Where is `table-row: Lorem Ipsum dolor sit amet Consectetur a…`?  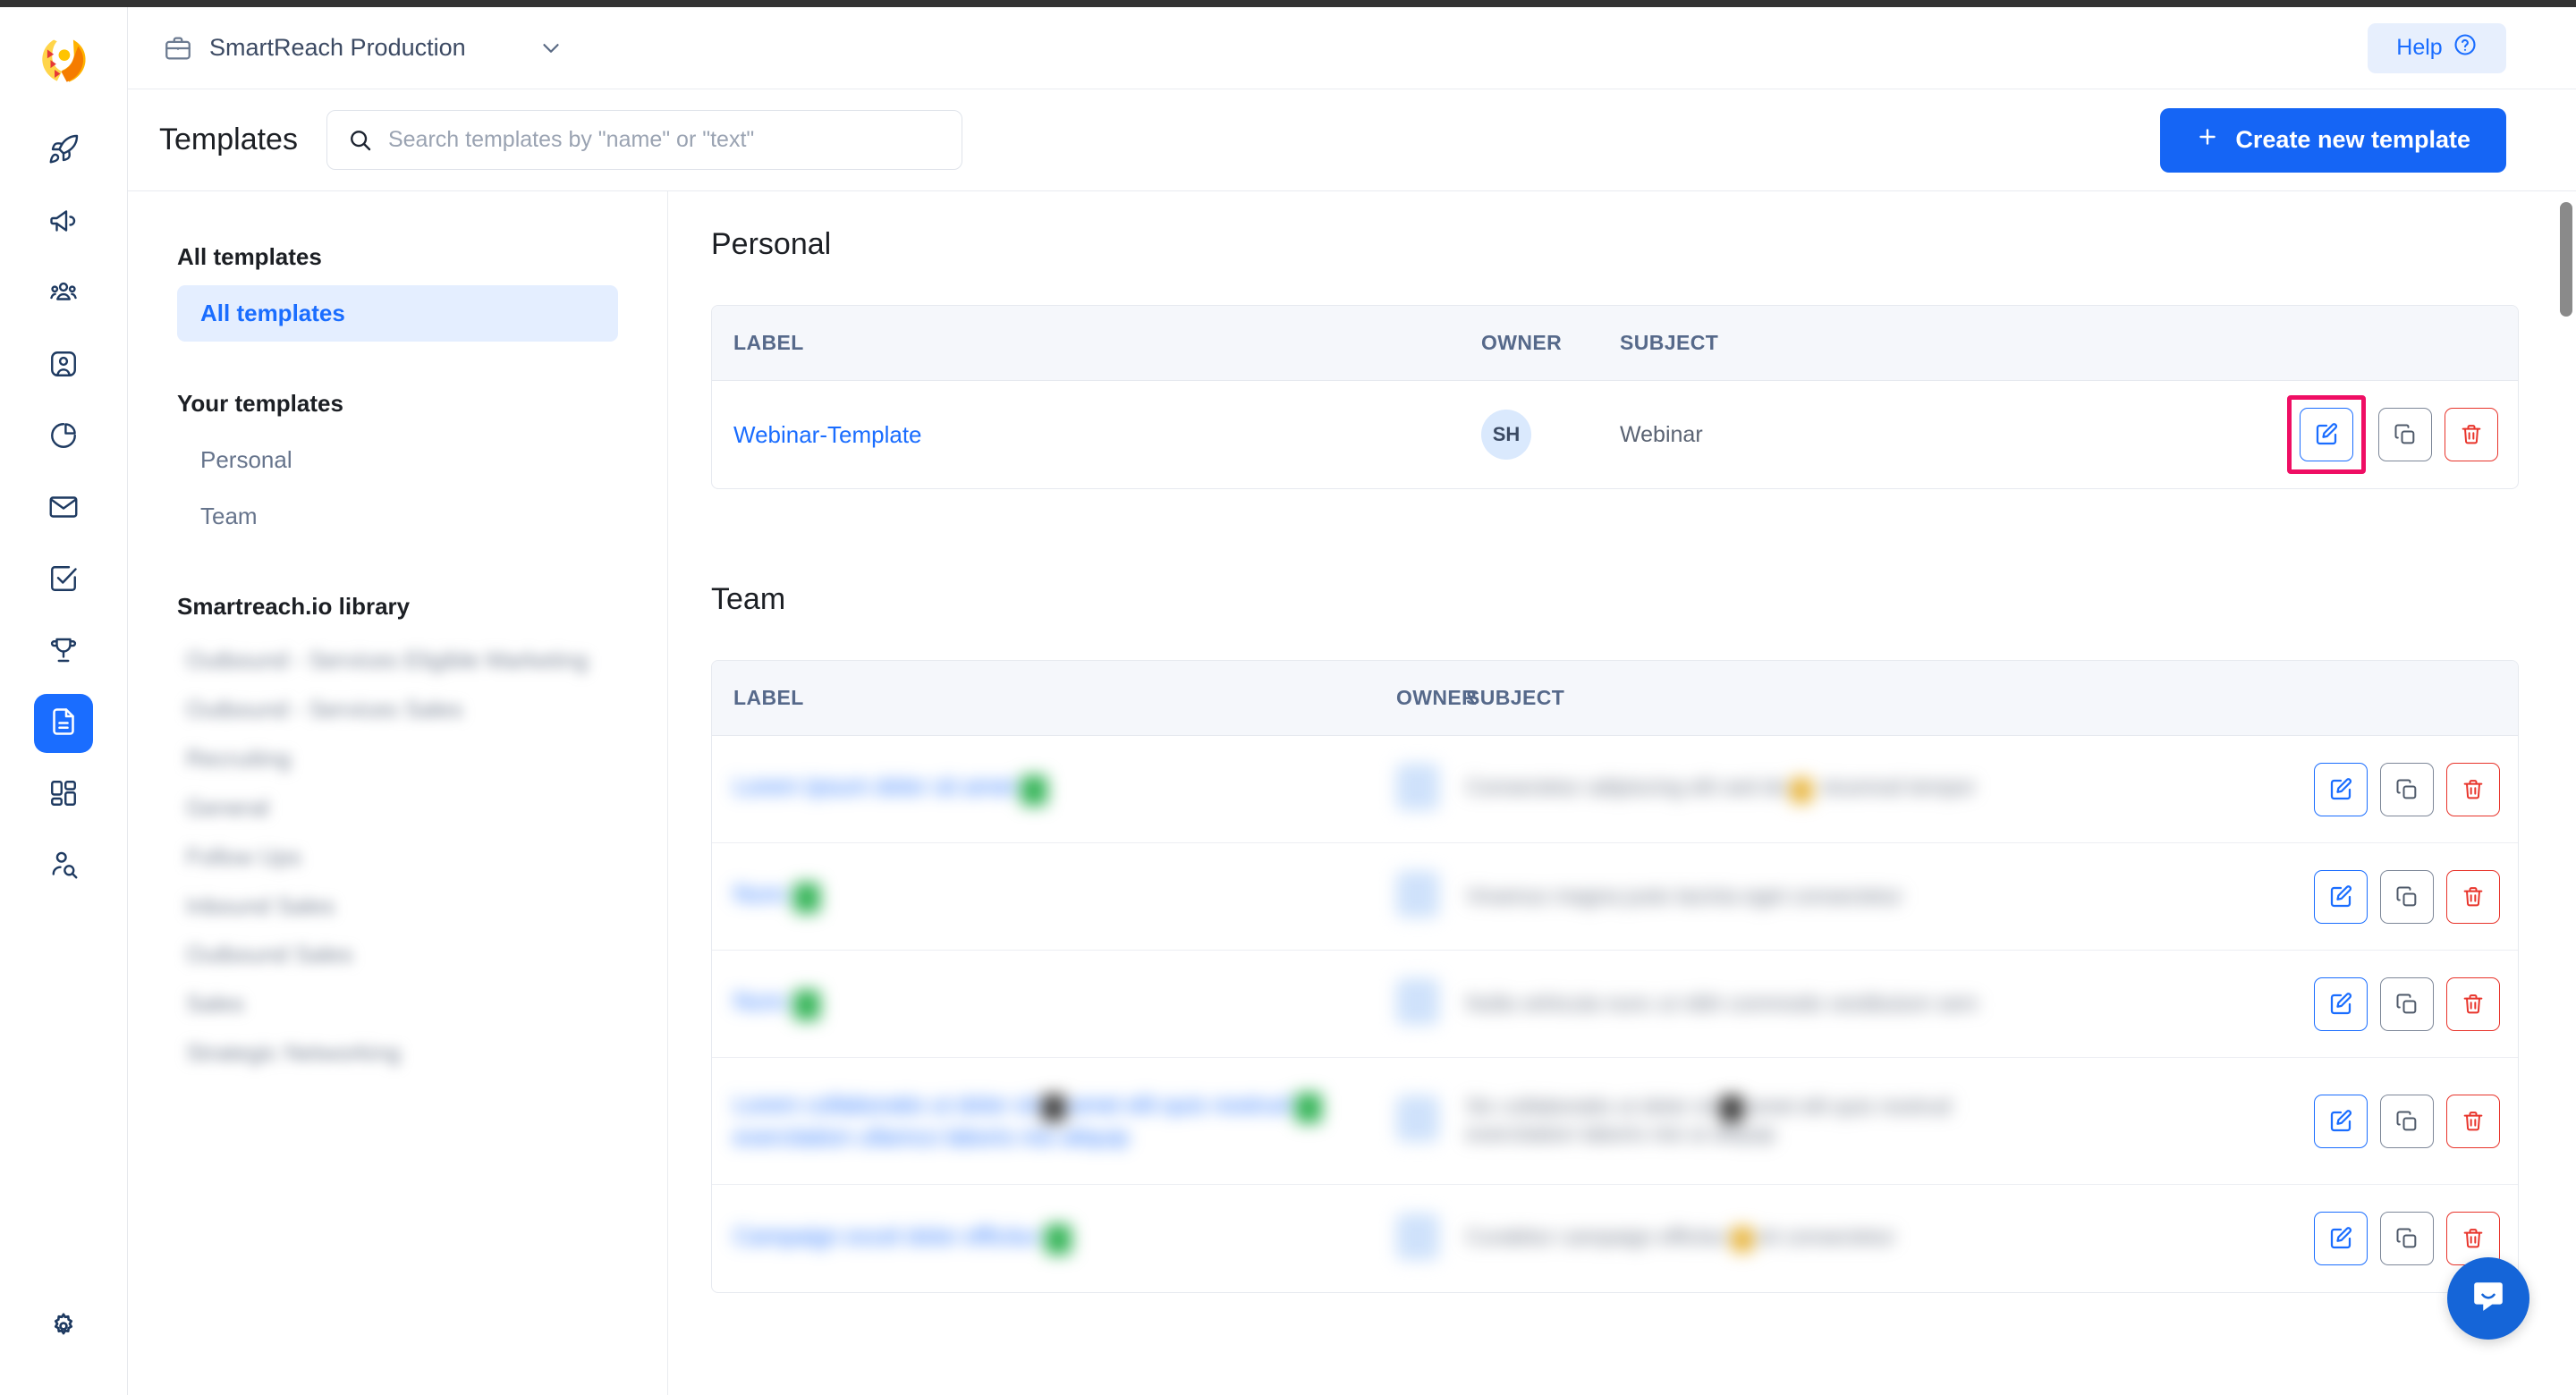 table-row: Lorem Ipsum dolor sit amet Consectetur a… is located at coordinates (1615, 789).